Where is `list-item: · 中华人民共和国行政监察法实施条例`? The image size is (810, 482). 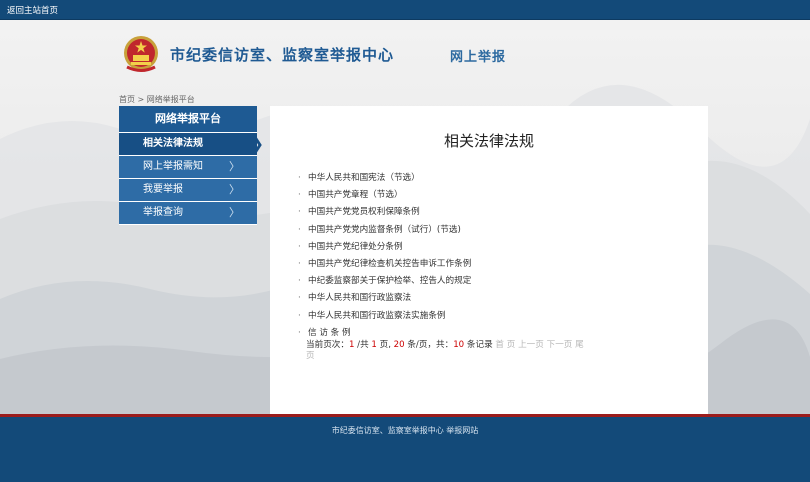 list-item: · 中华人民共和国行政监察法实施条例 is located at coordinates (384, 316).